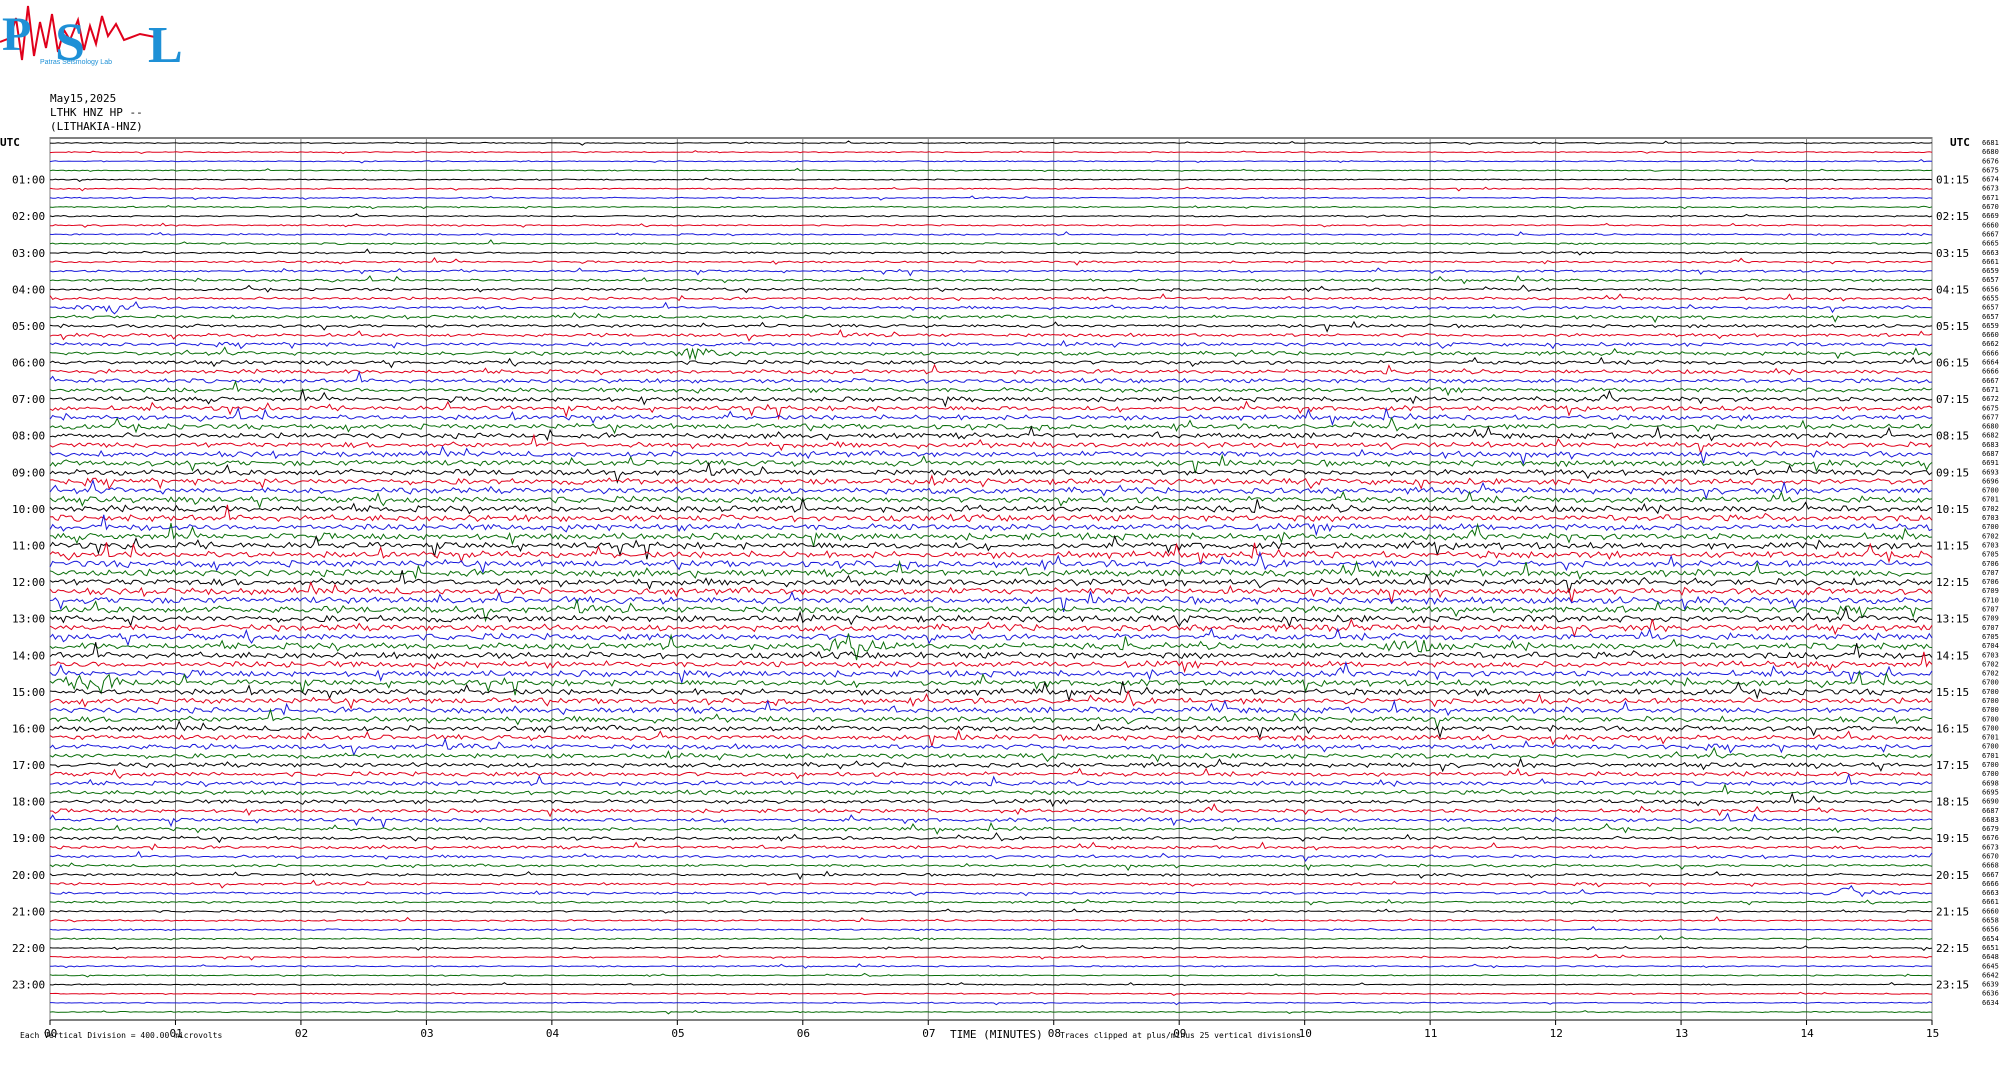 This screenshot has width=2010, height=1080. I want to click on trace-offset-label: 6705, so click(1990, 555).